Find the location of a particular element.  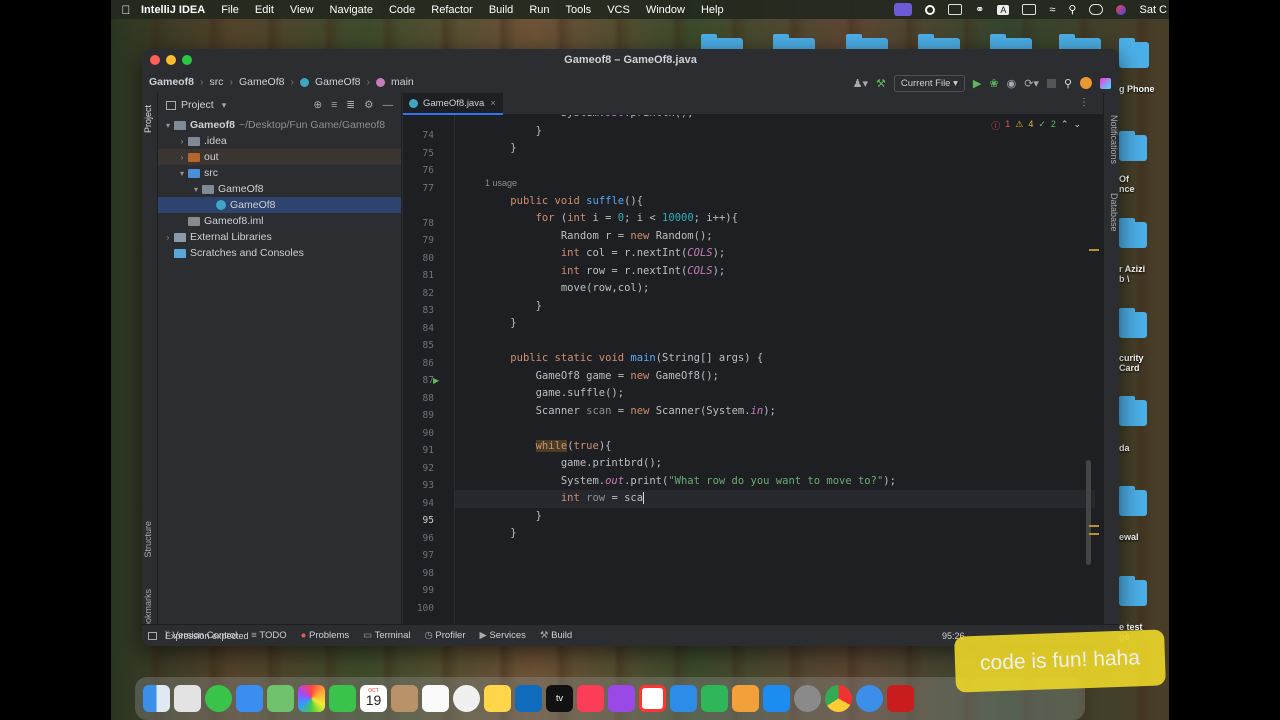

inspection-widget: ⓘ 1 ⚠ 4 ✓ 2 ⌃ ⌄ is located at coordinates (1036, 125).